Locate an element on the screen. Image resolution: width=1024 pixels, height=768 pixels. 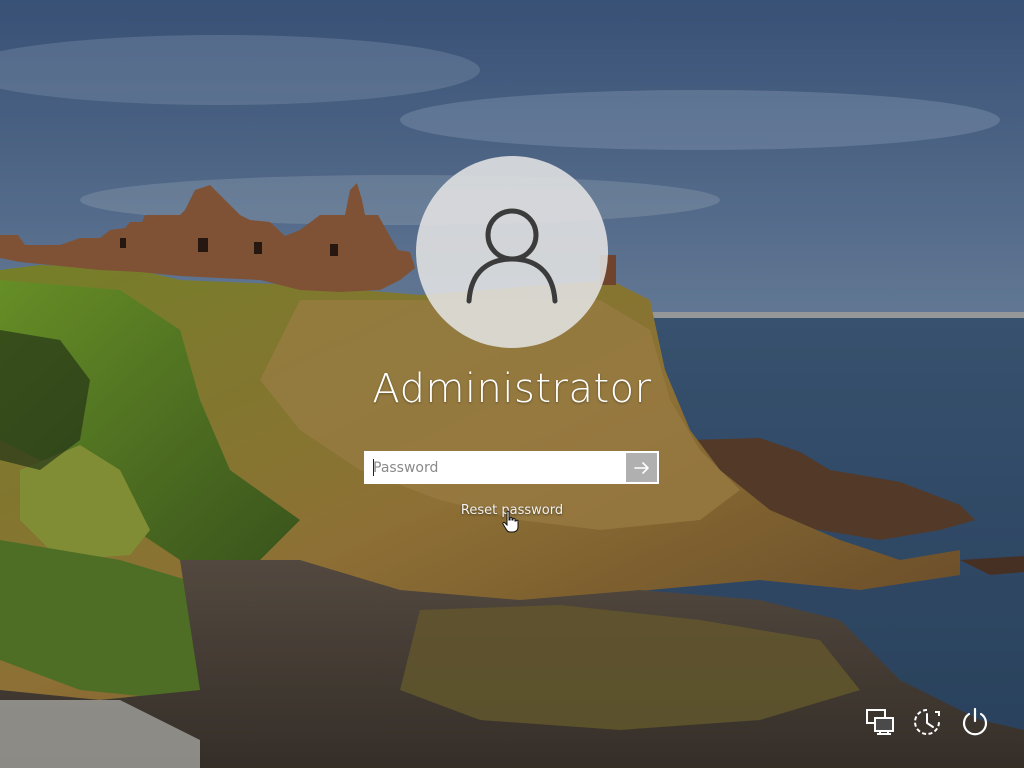
ease-of-access-icon is located at coordinates (927, 722).